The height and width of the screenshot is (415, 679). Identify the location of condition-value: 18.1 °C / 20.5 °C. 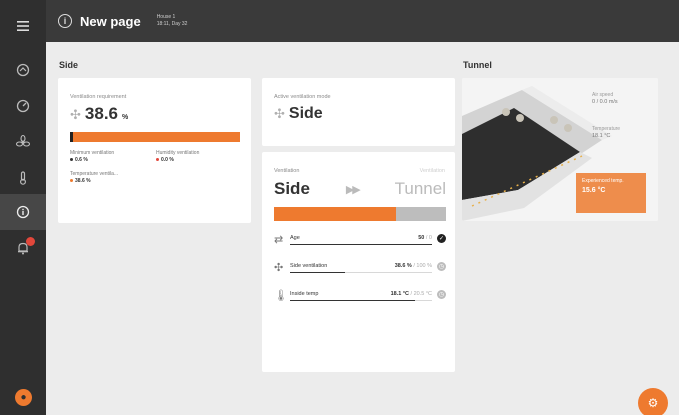
(411, 294).